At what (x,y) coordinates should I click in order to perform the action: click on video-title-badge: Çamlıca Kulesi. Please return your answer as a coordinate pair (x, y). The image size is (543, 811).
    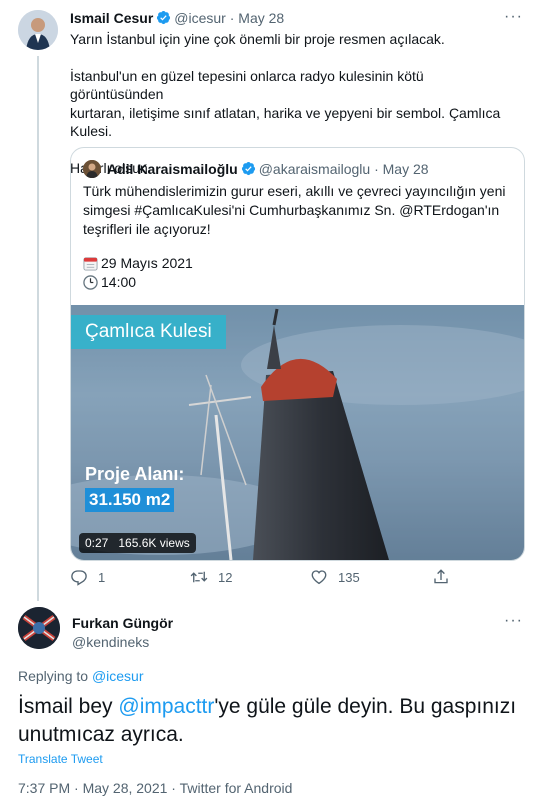
    Looking at the image, I should click on (148, 332).